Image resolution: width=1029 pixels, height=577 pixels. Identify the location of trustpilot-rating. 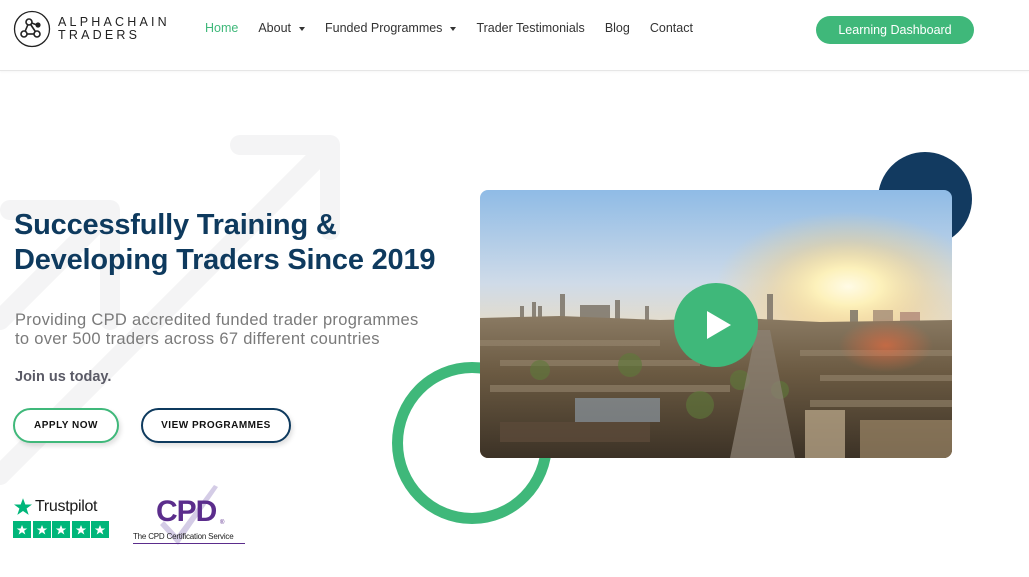
(62, 529).